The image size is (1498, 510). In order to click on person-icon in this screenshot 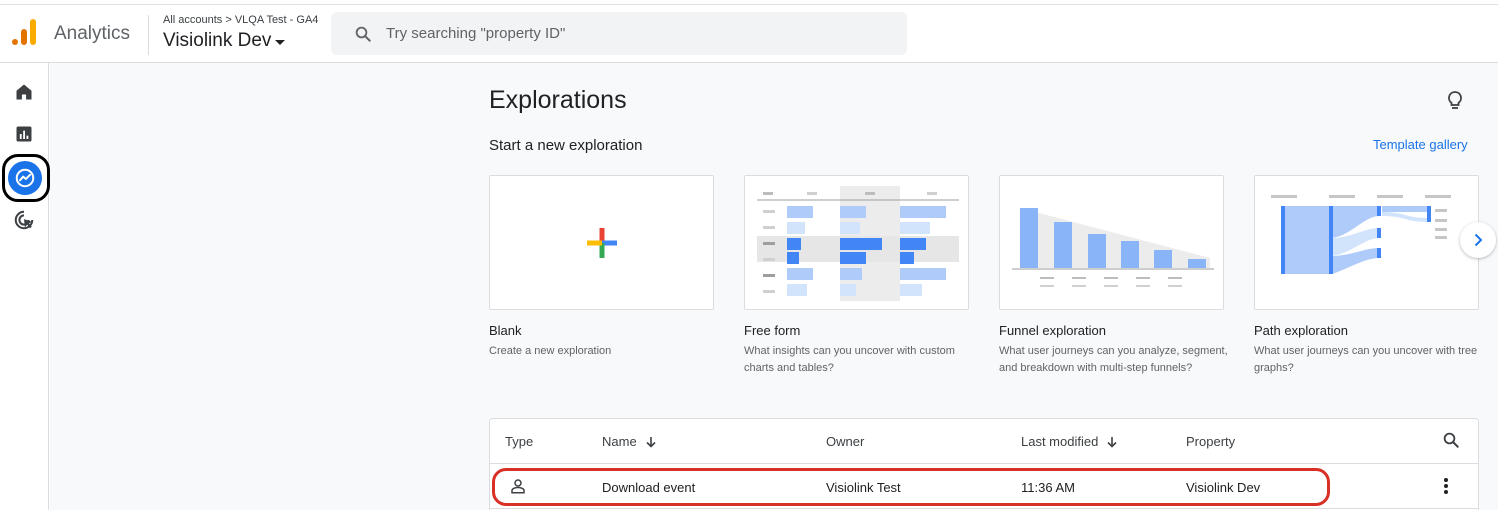, I will do `click(518, 486)`.